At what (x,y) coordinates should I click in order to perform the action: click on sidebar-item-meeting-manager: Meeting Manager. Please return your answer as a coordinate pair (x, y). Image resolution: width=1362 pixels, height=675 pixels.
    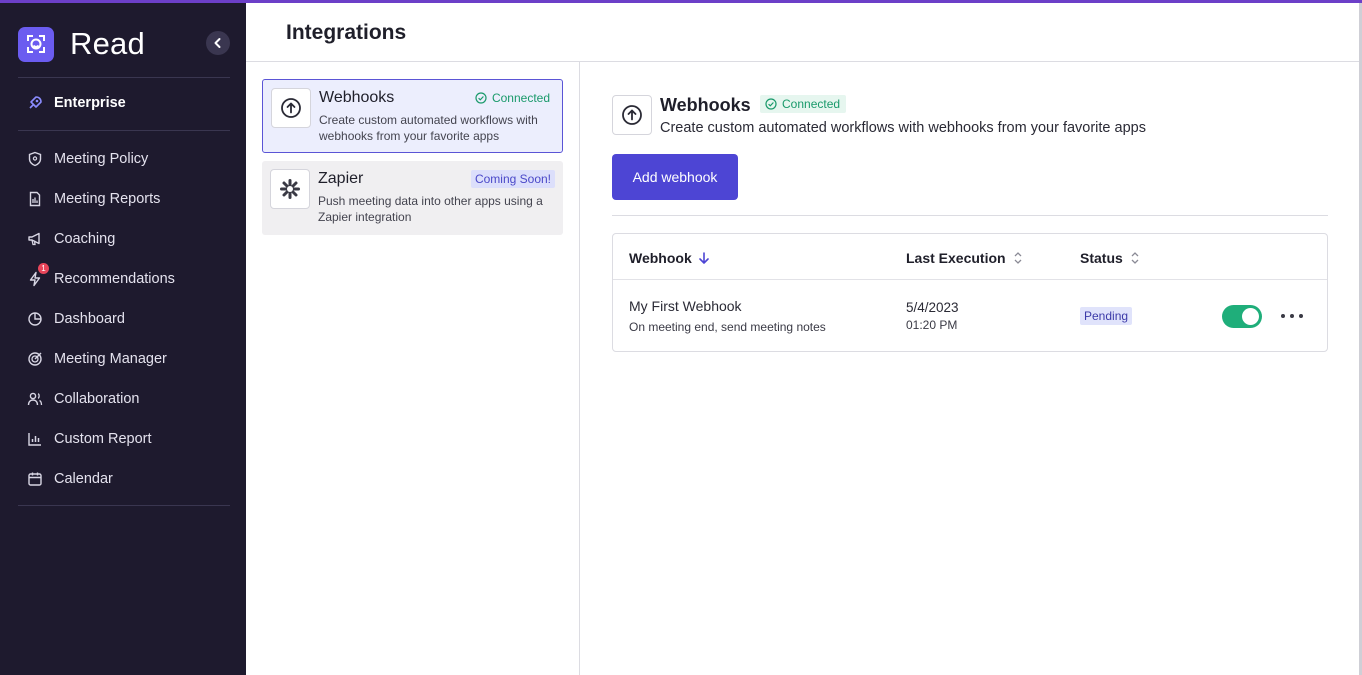
    Looking at the image, I should click on (96, 359).